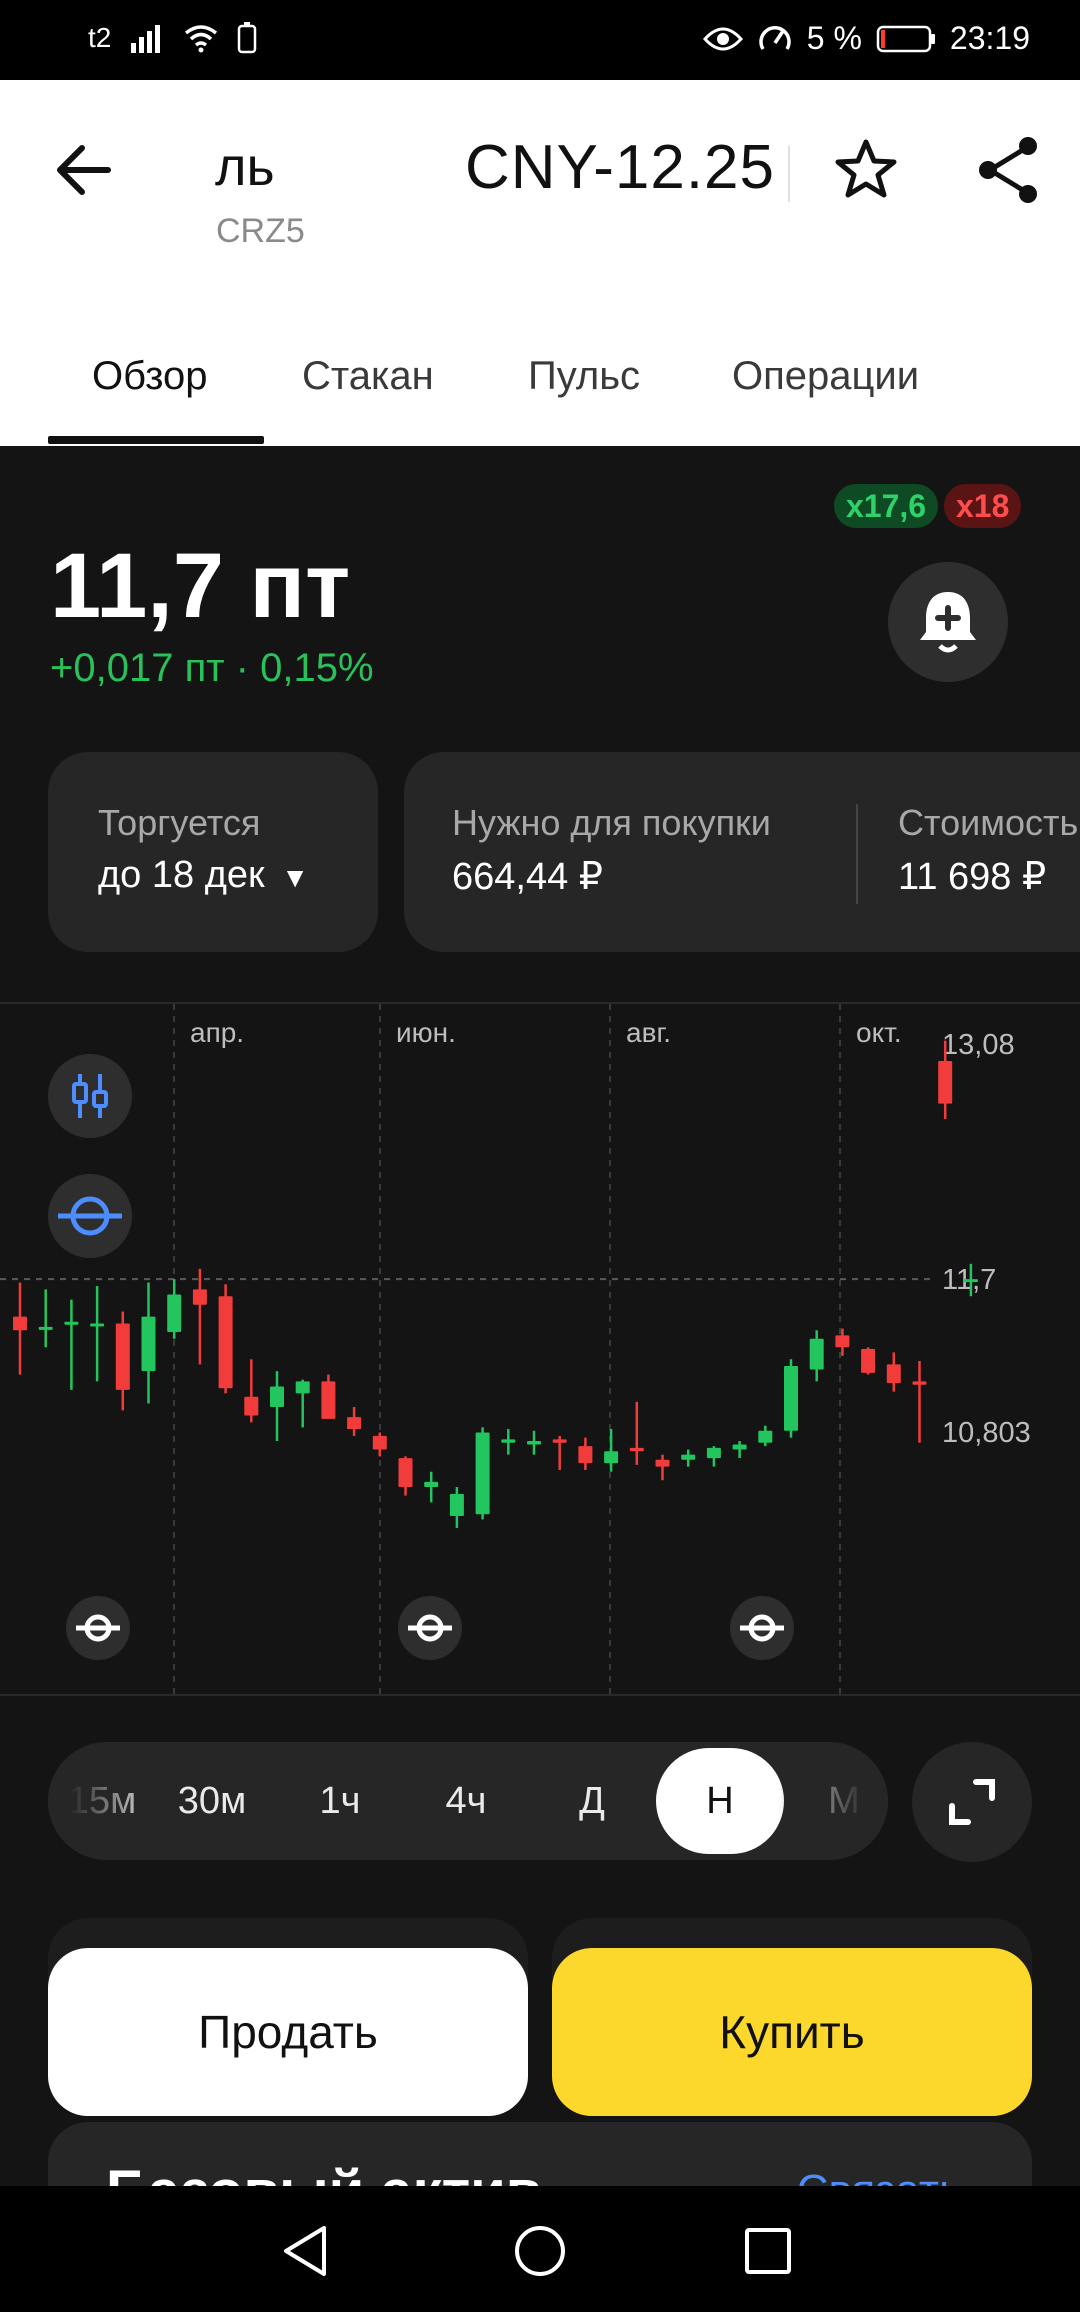 The width and height of the screenshot is (1080, 2312). What do you see at coordinates (368, 376) in the screenshot?
I see `tab-order-book: Стакан` at bounding box center [368, 376].